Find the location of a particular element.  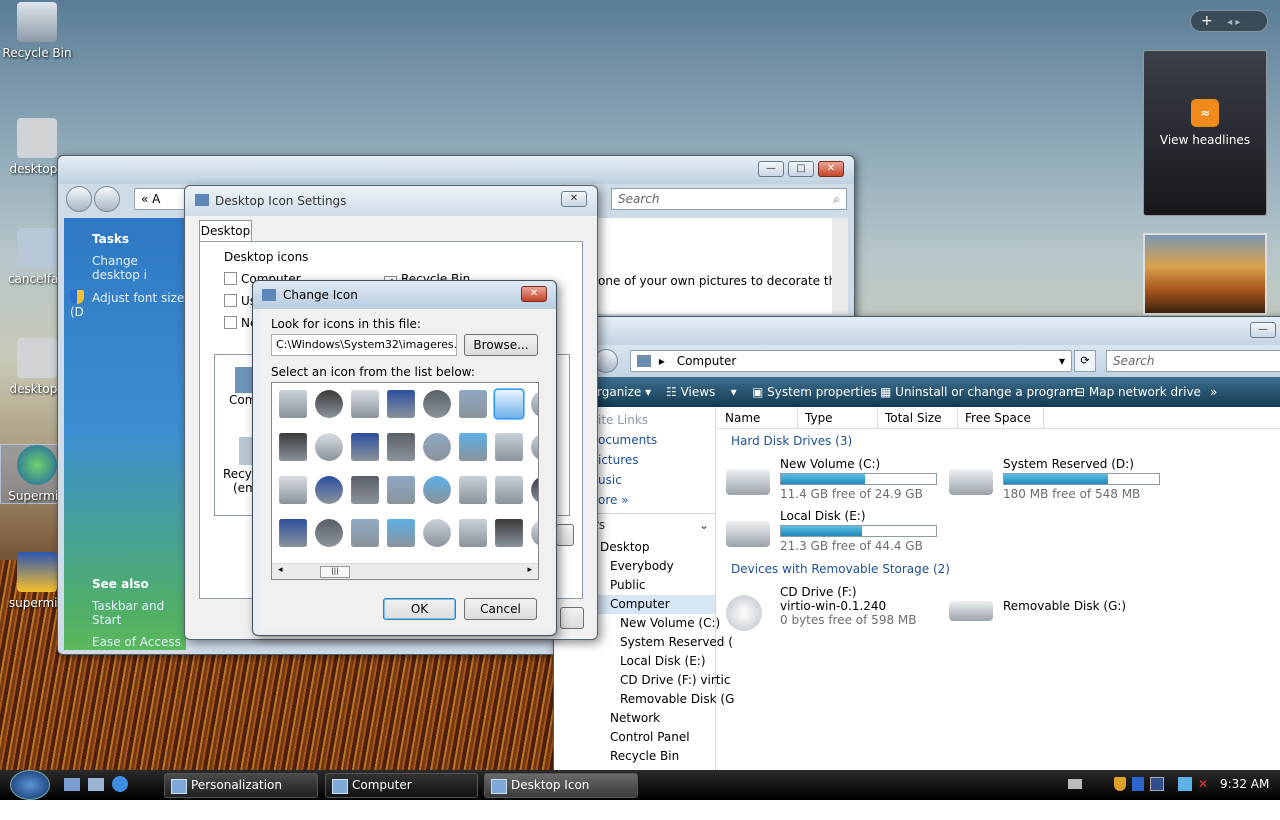

restore-default-button is located at coordinates (565, 535).